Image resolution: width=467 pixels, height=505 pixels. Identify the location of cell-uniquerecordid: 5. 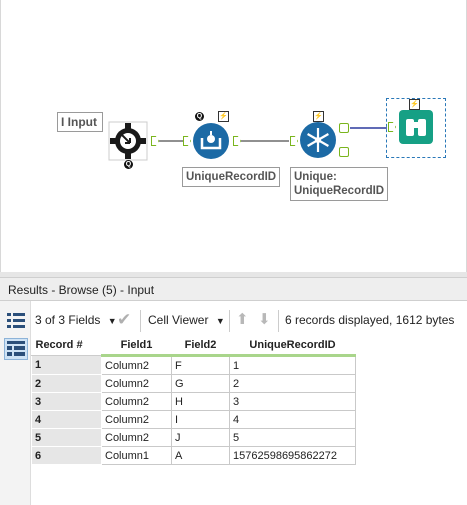
(292, 437).